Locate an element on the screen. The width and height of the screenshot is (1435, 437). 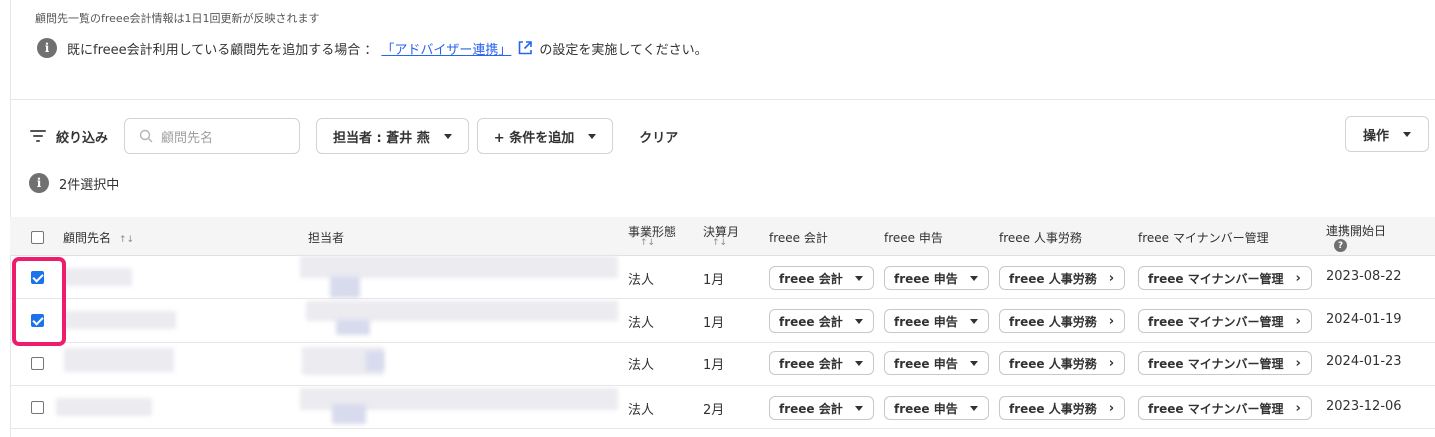
column-header-assignee: 担当者 is located at coordinates (326, 238).